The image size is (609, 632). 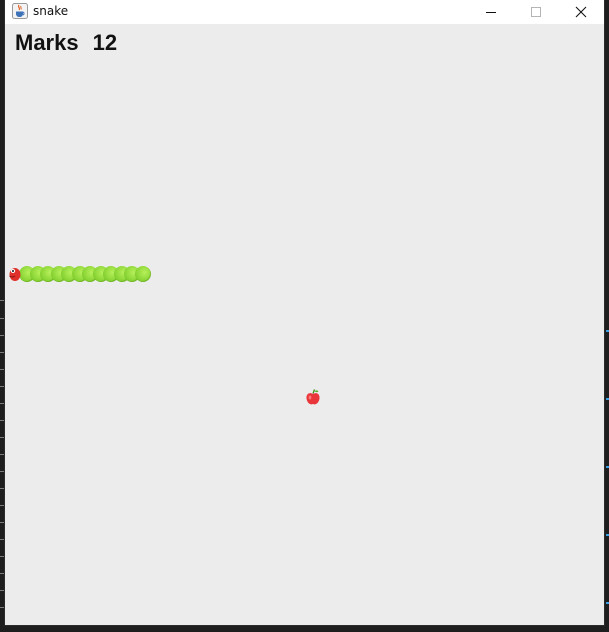 What do you see at coordinates (304, 12) in the screenshot?
I see `title-bar: snake` at bounding box center [304, 12].